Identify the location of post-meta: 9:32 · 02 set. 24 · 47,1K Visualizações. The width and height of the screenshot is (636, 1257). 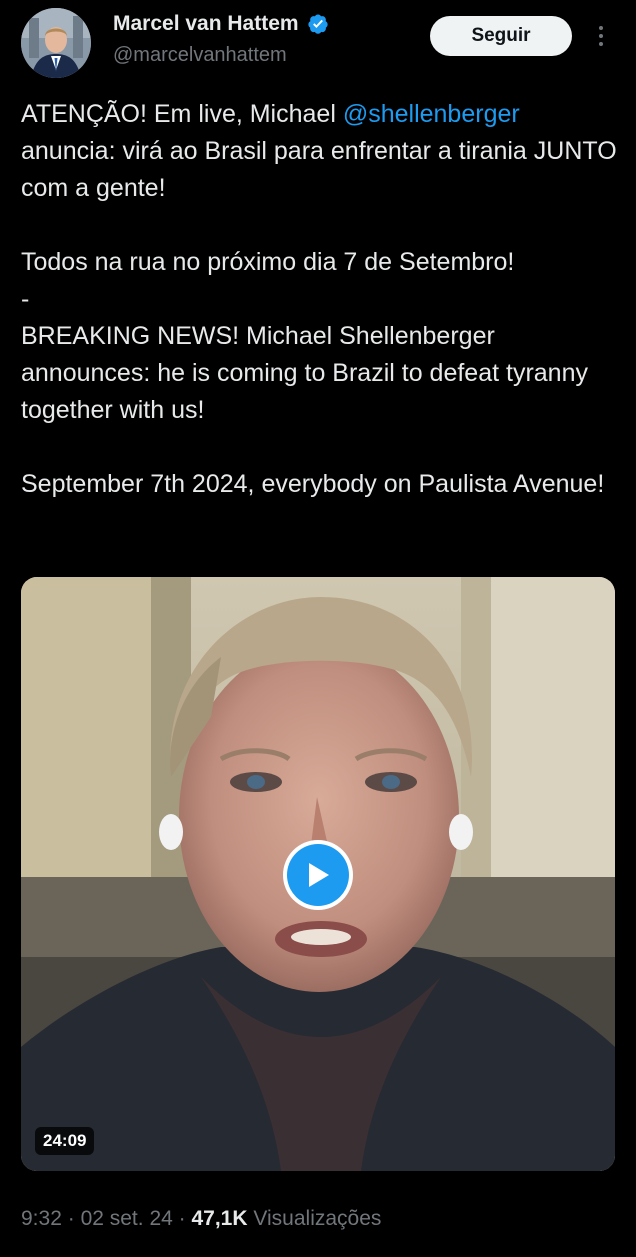
(201, 1219).